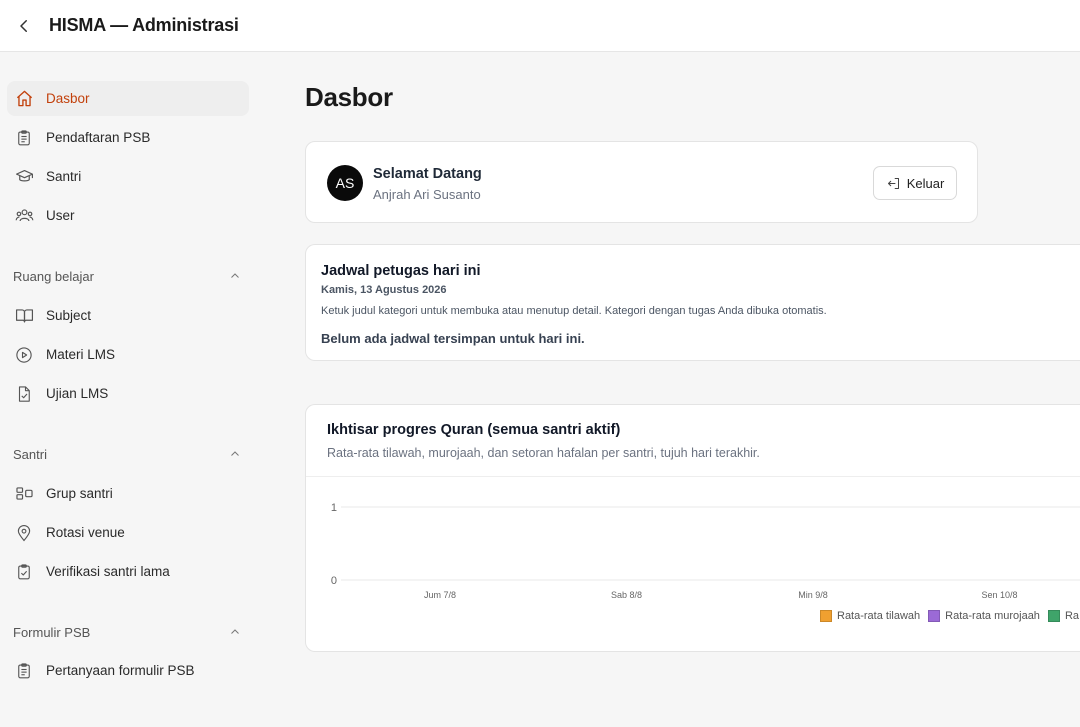 The image size is (1080, 727). I want to click on sidebar-item-label: Verifikasi santri lama, so click(108, 571).